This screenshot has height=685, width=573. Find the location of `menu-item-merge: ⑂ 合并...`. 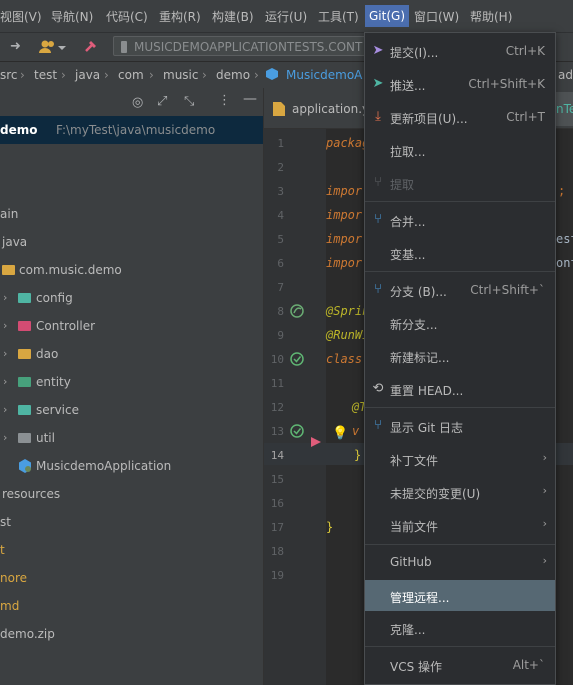

menu-item-merge: ⑂ 合并... is located at coordinates (460, 220).